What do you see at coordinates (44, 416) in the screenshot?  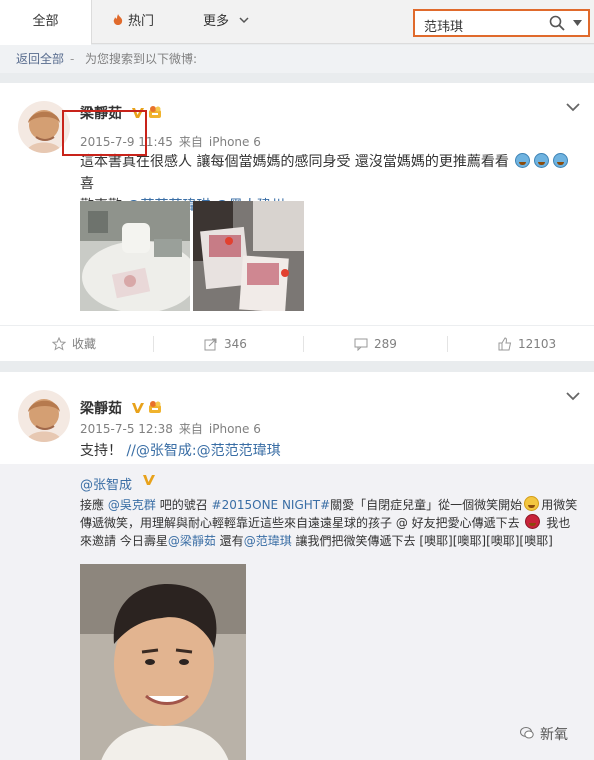 I see `avatar` at bounding box center [44, 416].